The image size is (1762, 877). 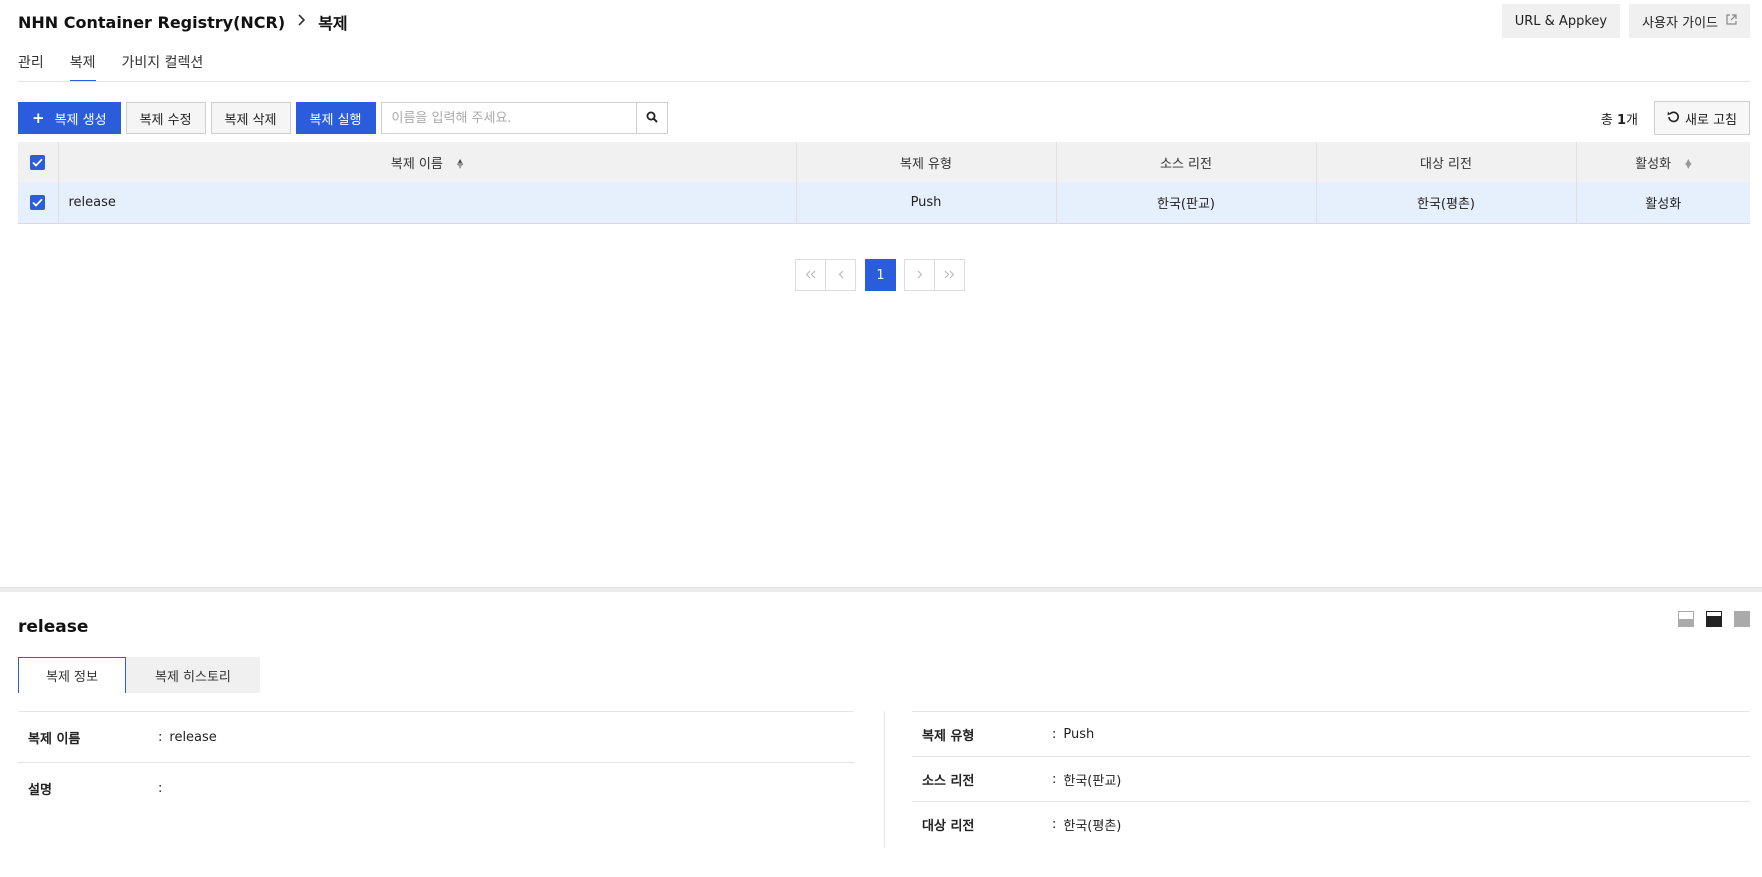 I want to click on tab-garbage-collection: 가비지 컬렉션, so click(x=163, y=67).